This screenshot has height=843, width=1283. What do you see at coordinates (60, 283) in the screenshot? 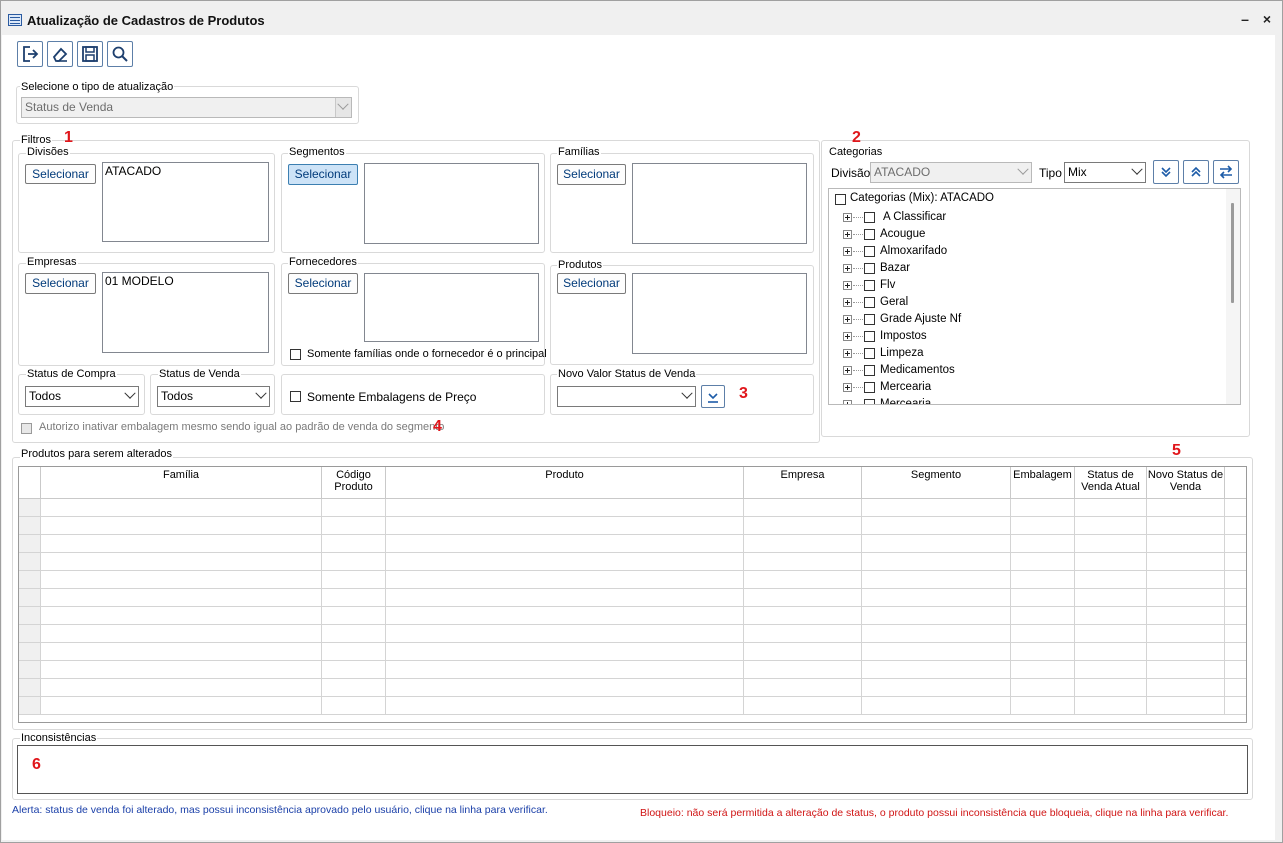
I see `empresas-select-button: Selecionar` at bounding box center [60, 283].